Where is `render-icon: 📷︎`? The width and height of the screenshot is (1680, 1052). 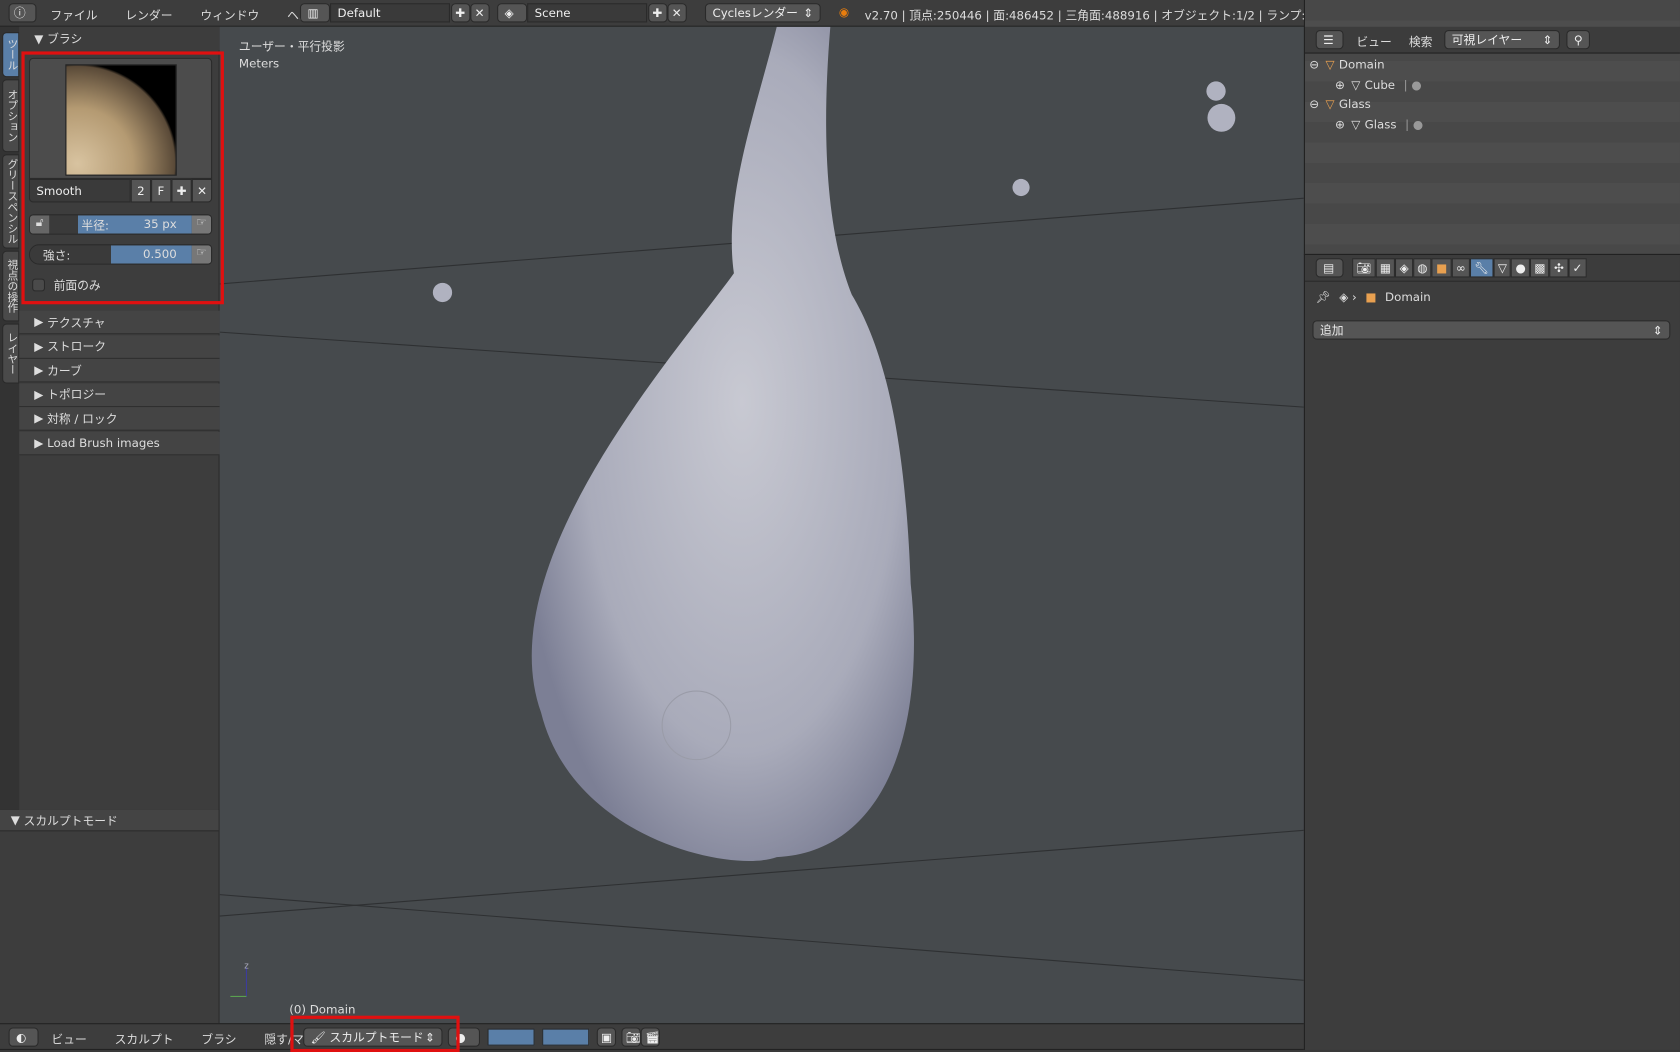 render-icon: 📷︎ is located at coordinates (631, 1037).